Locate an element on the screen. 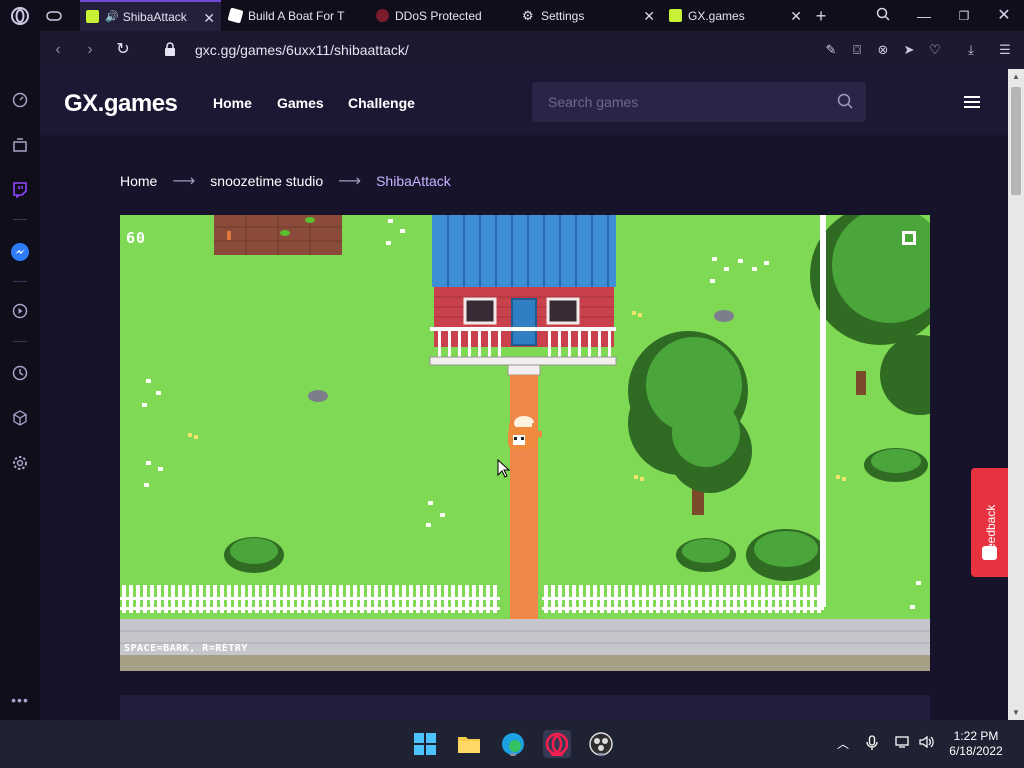  breadcrumb-home: Home is located at coordinates (138, 181).